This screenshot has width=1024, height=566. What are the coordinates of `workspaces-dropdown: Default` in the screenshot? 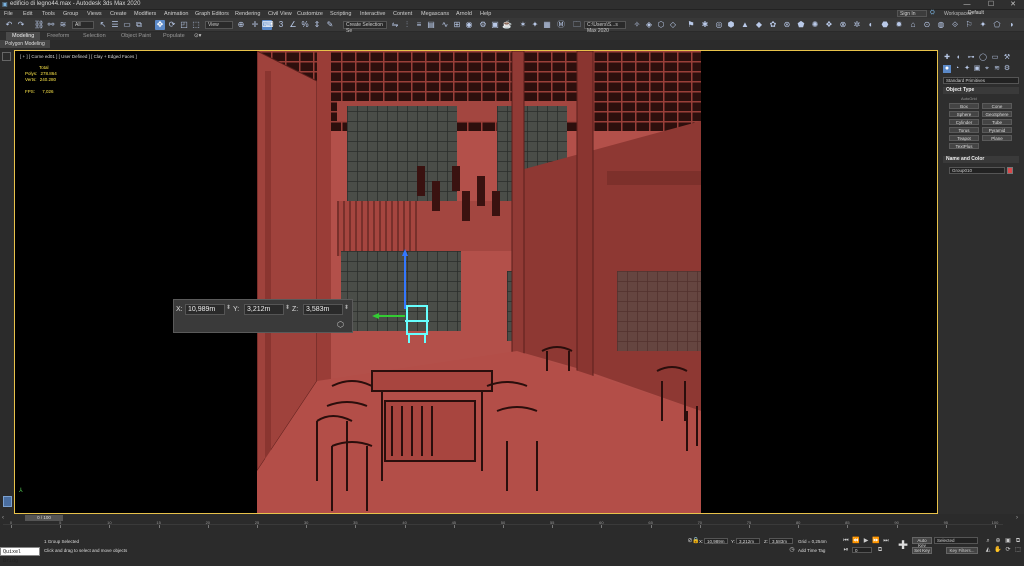 It's located at (991, 13).